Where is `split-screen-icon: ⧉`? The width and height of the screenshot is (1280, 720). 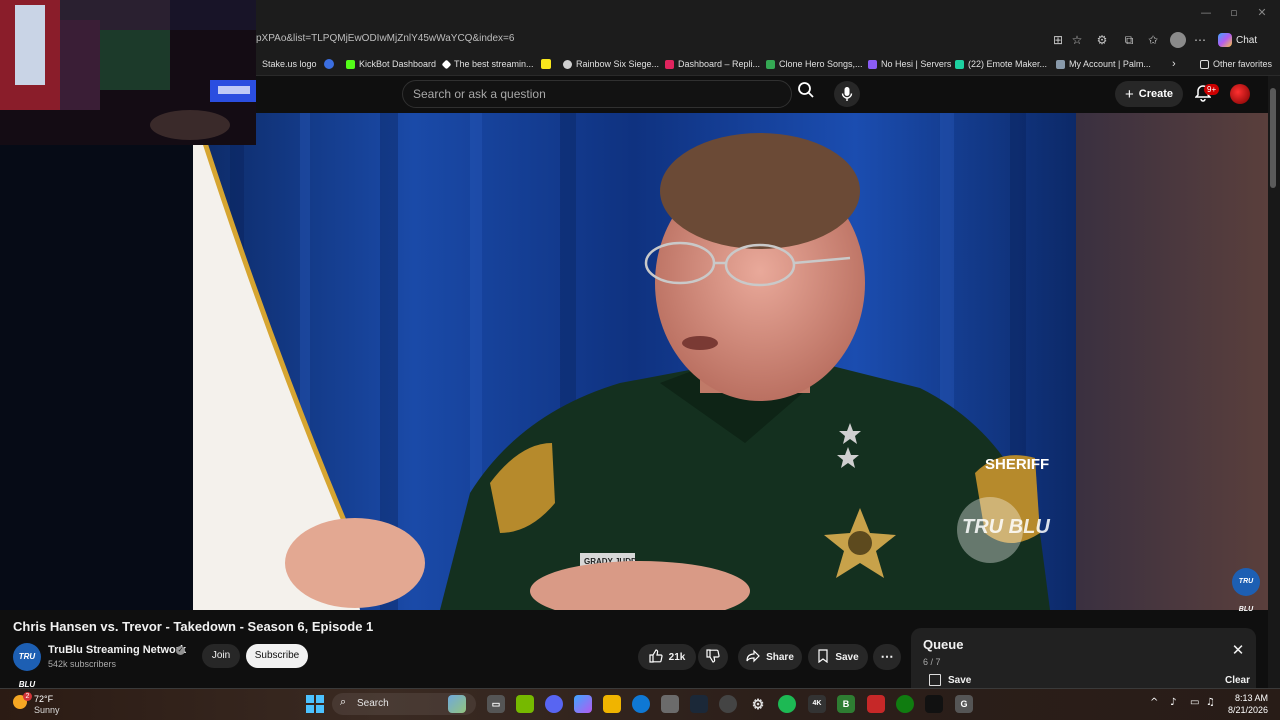
split-screen-icon: ⧉ is located at coordinates (1129, 40).